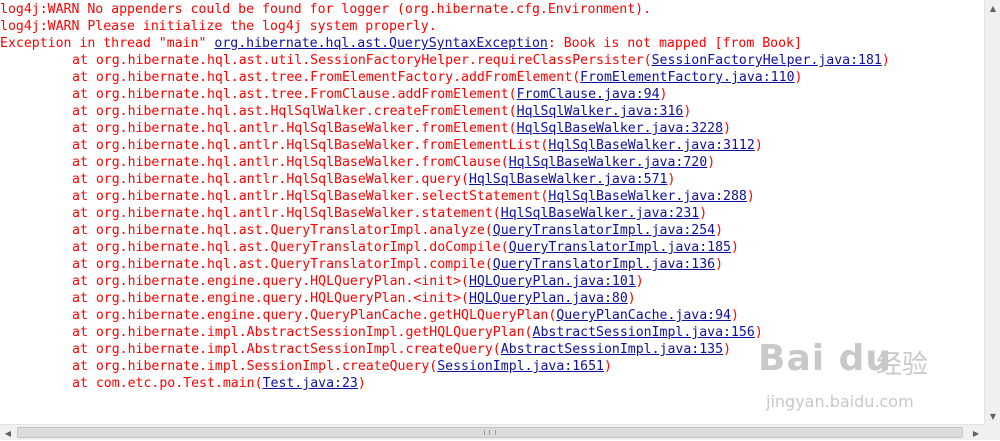 The image size is (1000, 441). I want to click on source-location-link: Test.java:23, so click(310, 383).